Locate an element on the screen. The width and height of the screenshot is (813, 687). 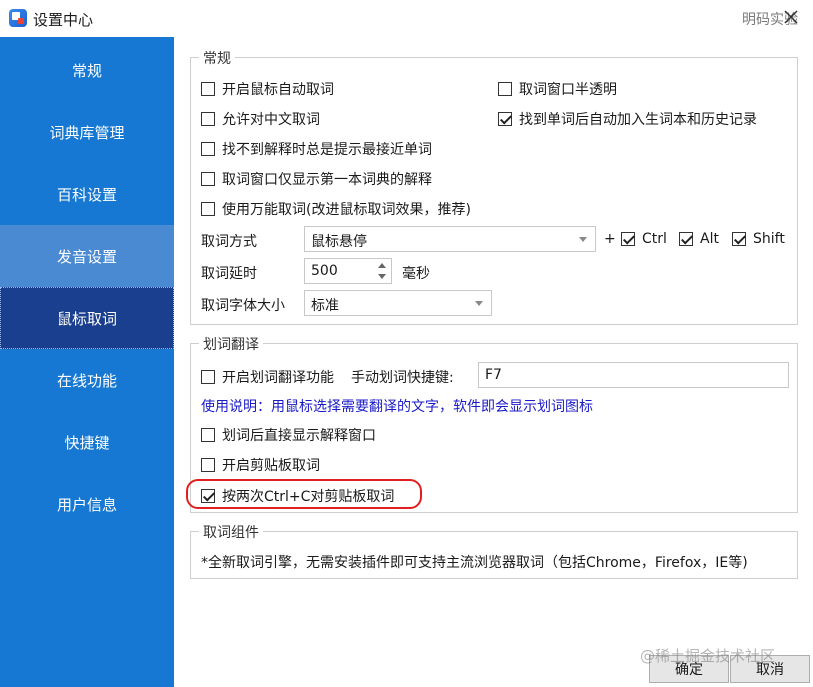
capture-mode-label: 取词方式 is located at coordinates (229, 242).